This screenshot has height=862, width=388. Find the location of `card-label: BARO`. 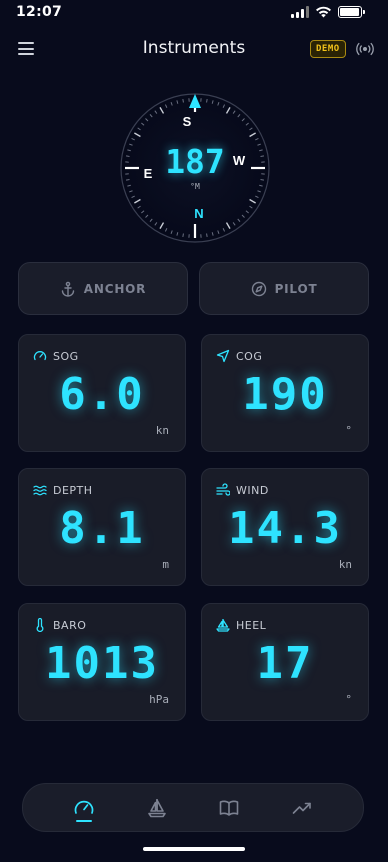

card-label: BARO is located at coordinates (59, 625).